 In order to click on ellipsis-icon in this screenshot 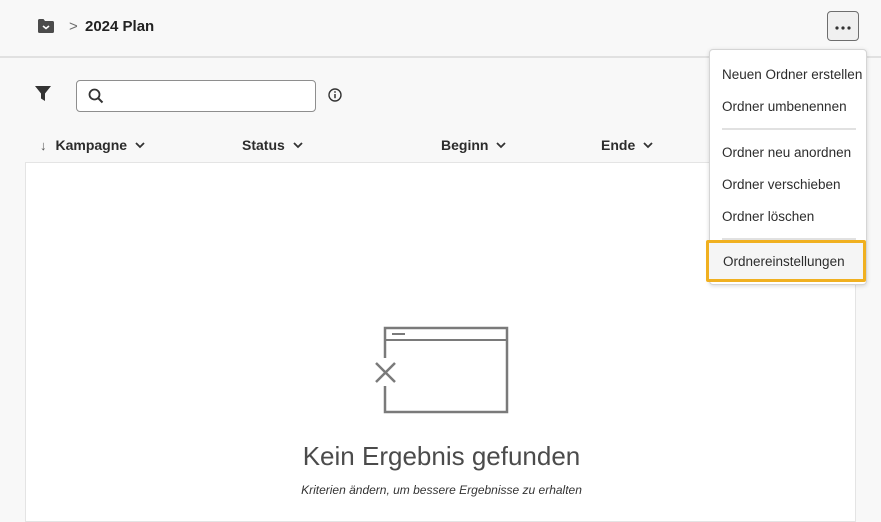, I will do `click(843, 26)`.